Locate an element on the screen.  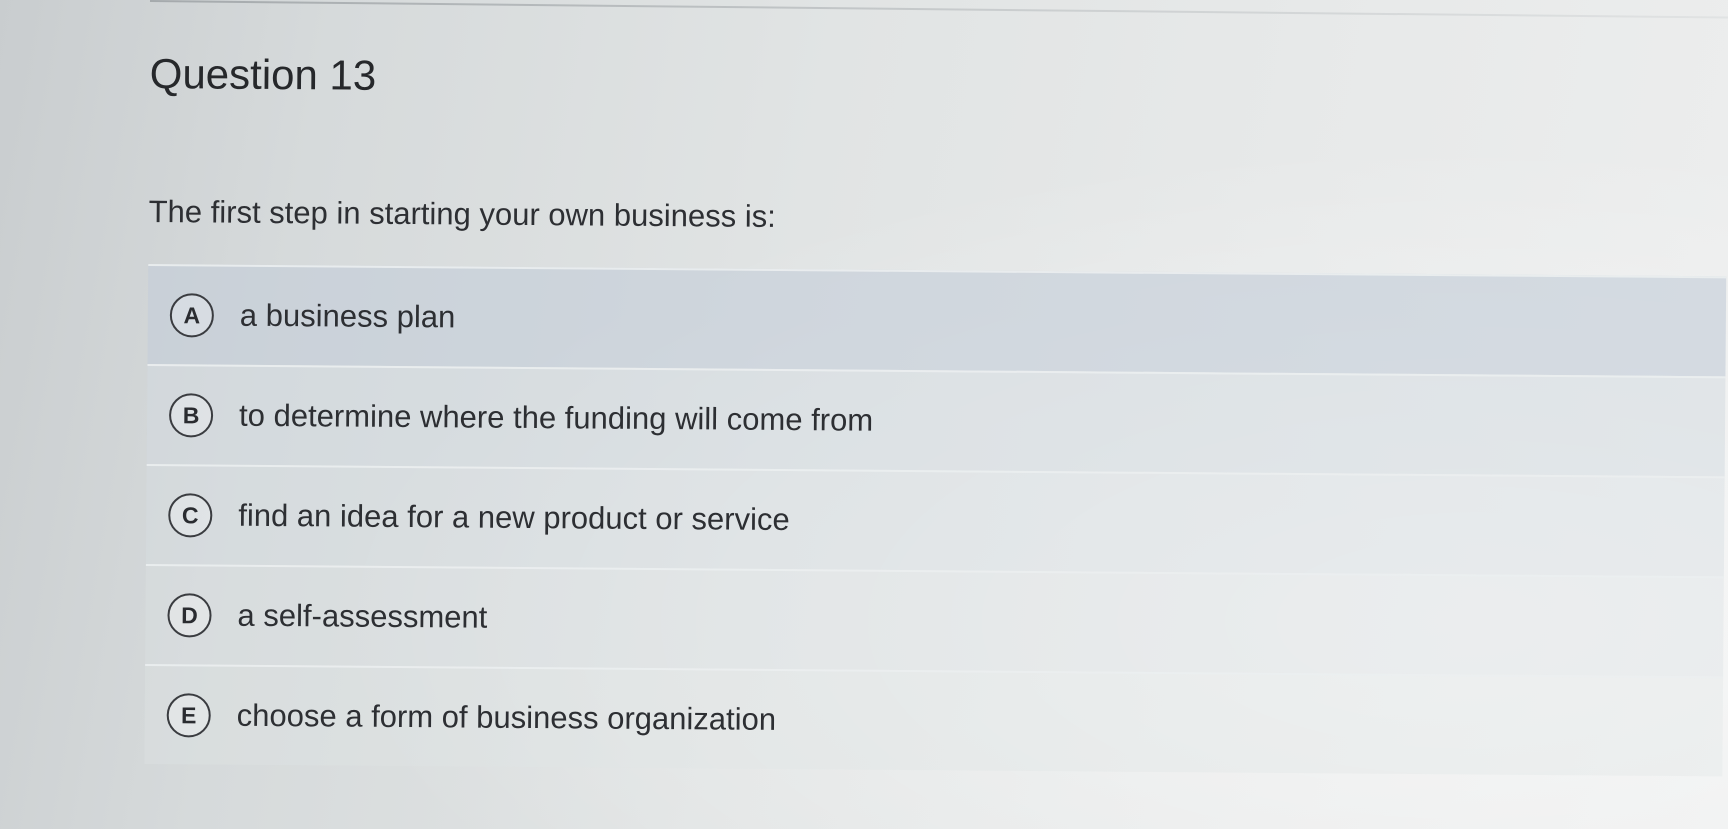
option-letter-badge: E is located at coordinates (188, 715).